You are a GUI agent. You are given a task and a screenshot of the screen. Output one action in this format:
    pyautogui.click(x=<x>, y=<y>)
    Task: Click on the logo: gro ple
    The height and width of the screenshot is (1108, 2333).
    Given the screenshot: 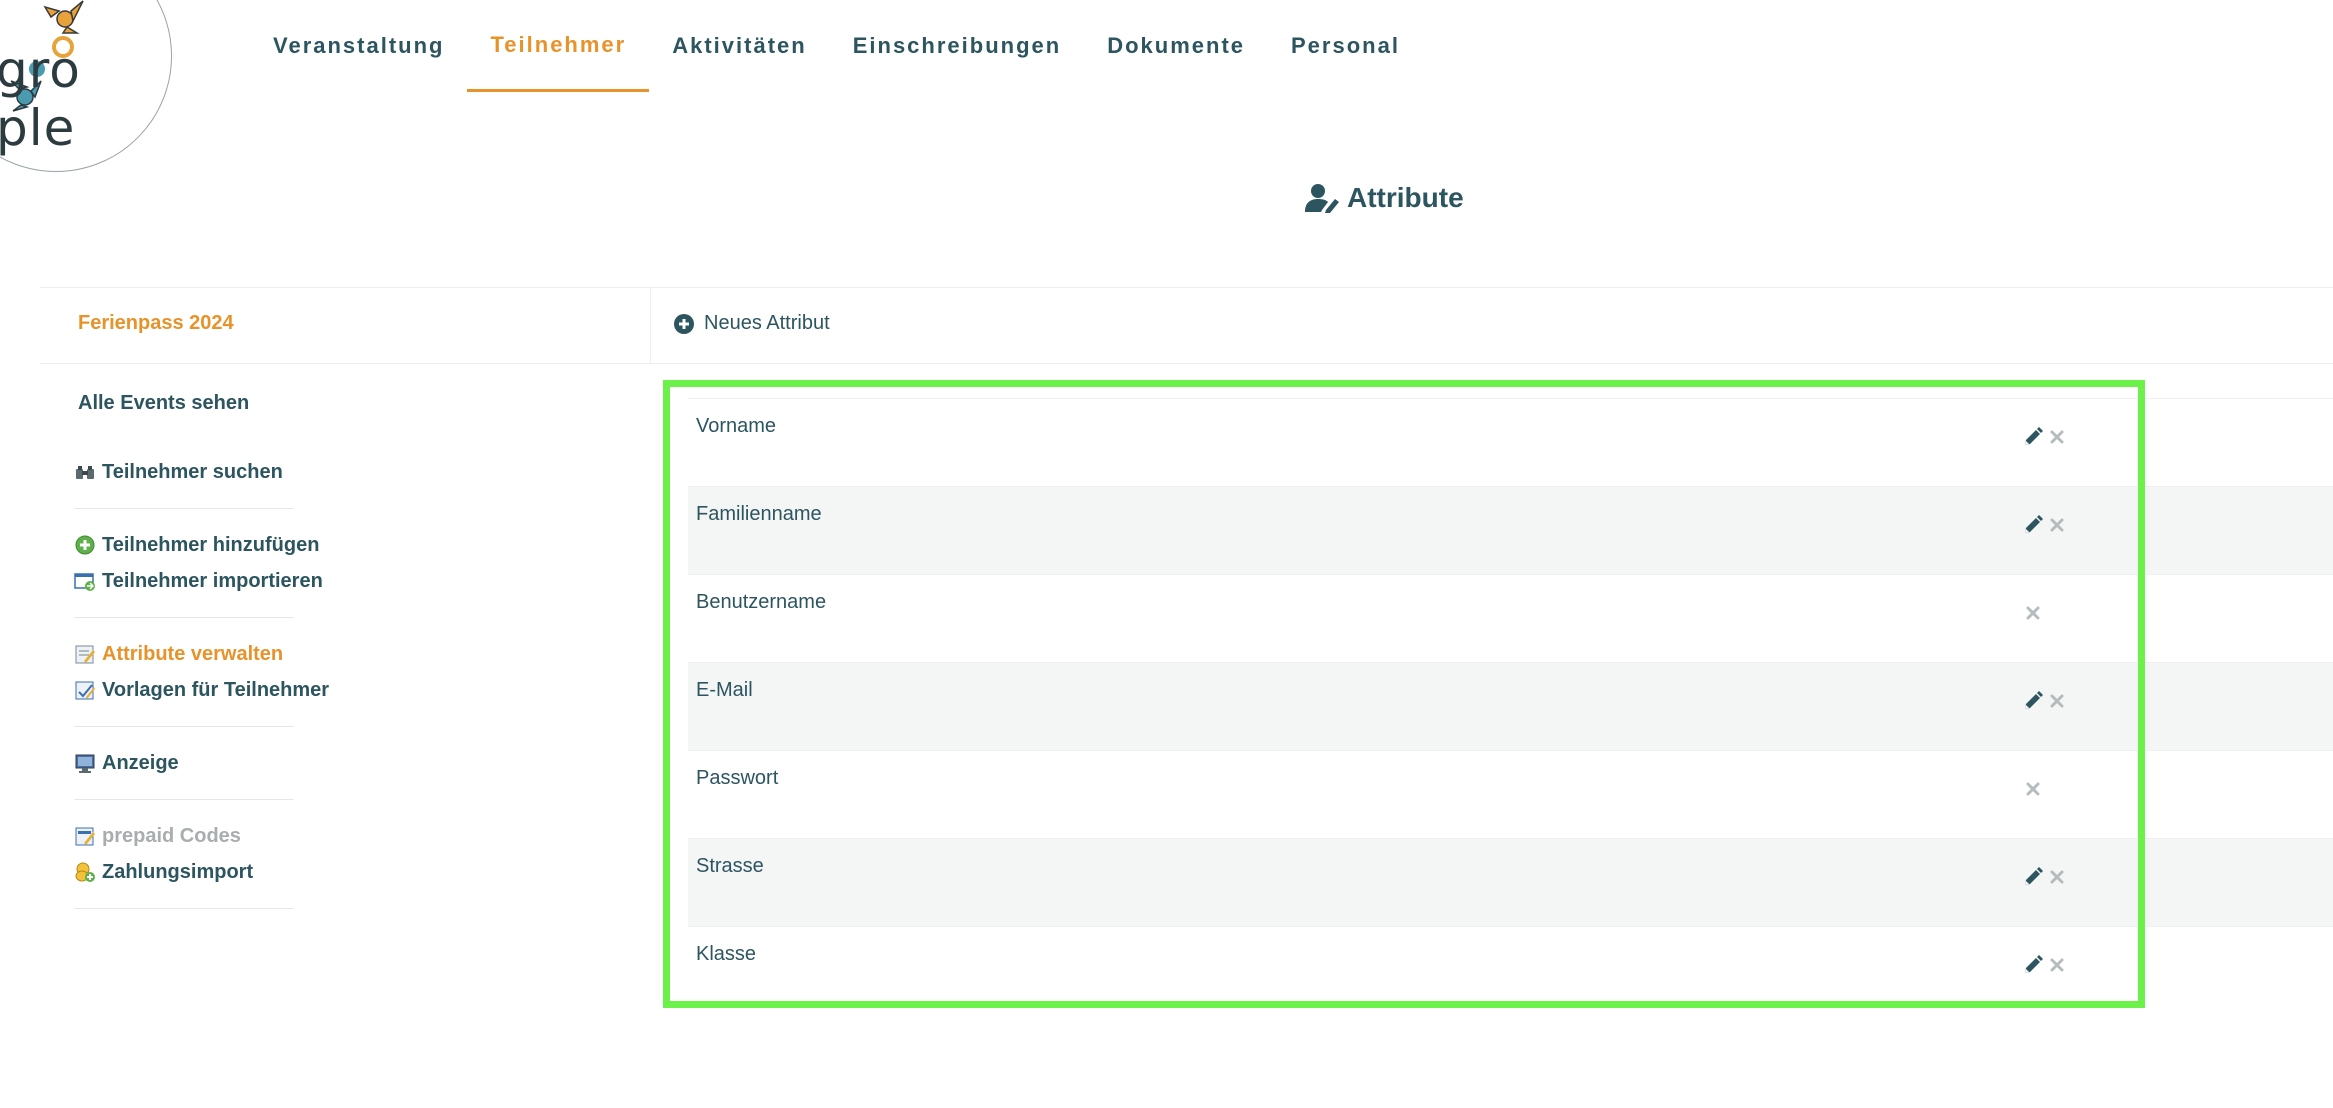 What is the action you would take?
    pyautogui.click(x=86, y=86)
    